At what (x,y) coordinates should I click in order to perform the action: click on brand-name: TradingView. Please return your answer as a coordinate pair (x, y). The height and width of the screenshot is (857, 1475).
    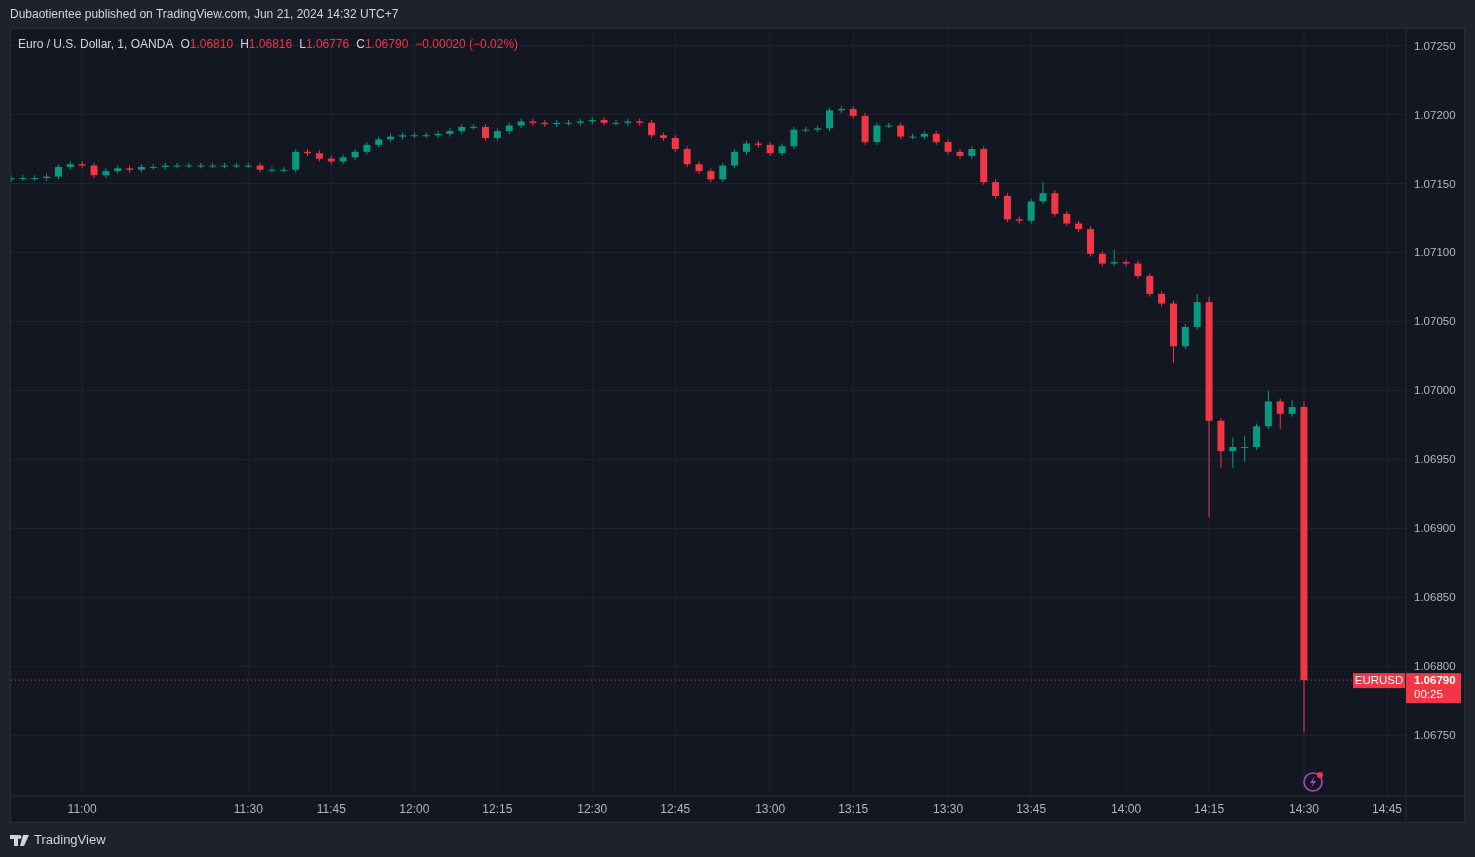
    Looking at the image, I should click on (70, 840).